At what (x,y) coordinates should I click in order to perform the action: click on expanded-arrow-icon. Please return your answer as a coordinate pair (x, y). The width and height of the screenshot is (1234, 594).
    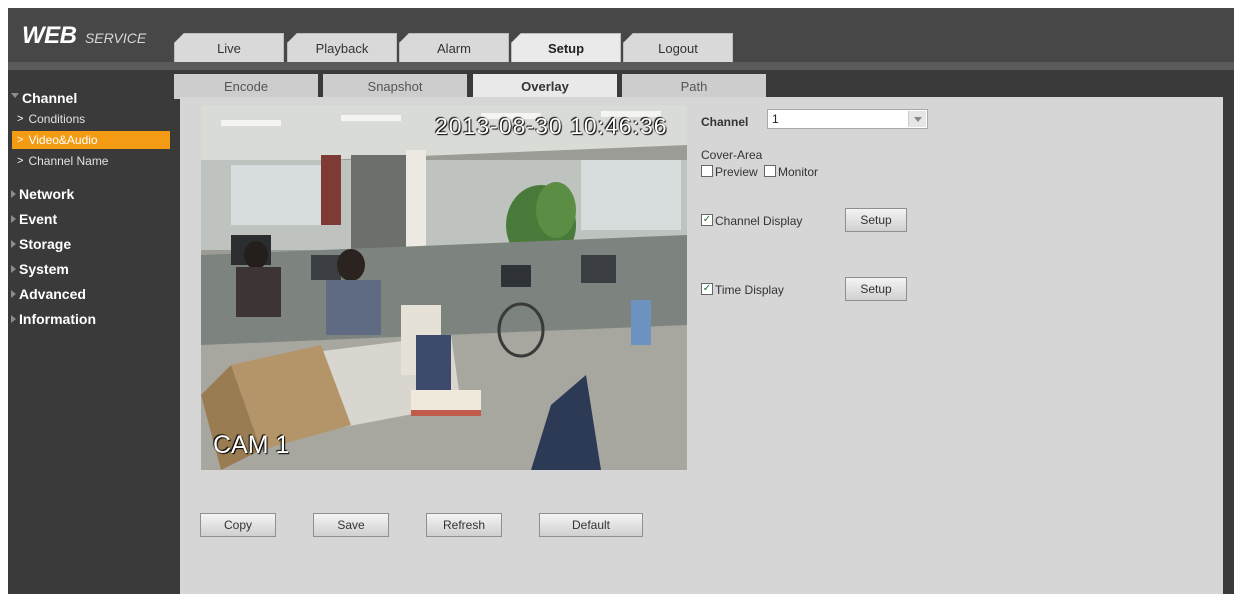
    Looking at the image, I should click on (15, 95).